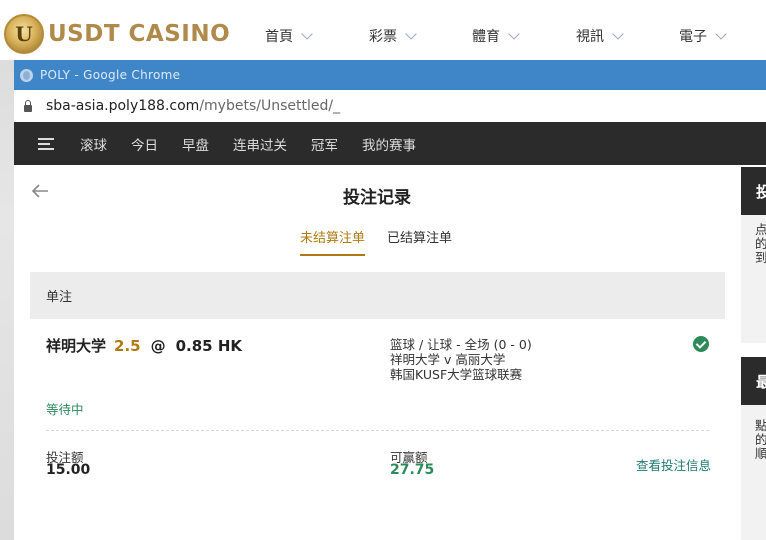 The height and width of the screenshot is (540, 766). I want to click on bet-match: 祥明大学 v 高丽大学, so click(448, 359).